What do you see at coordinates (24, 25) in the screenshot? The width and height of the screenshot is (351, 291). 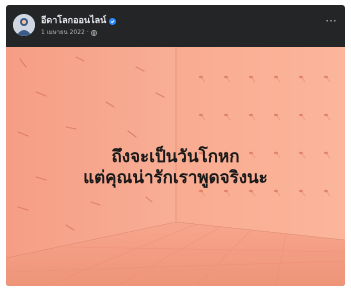 I see `page-avatar` at bounding box center [24, 25].